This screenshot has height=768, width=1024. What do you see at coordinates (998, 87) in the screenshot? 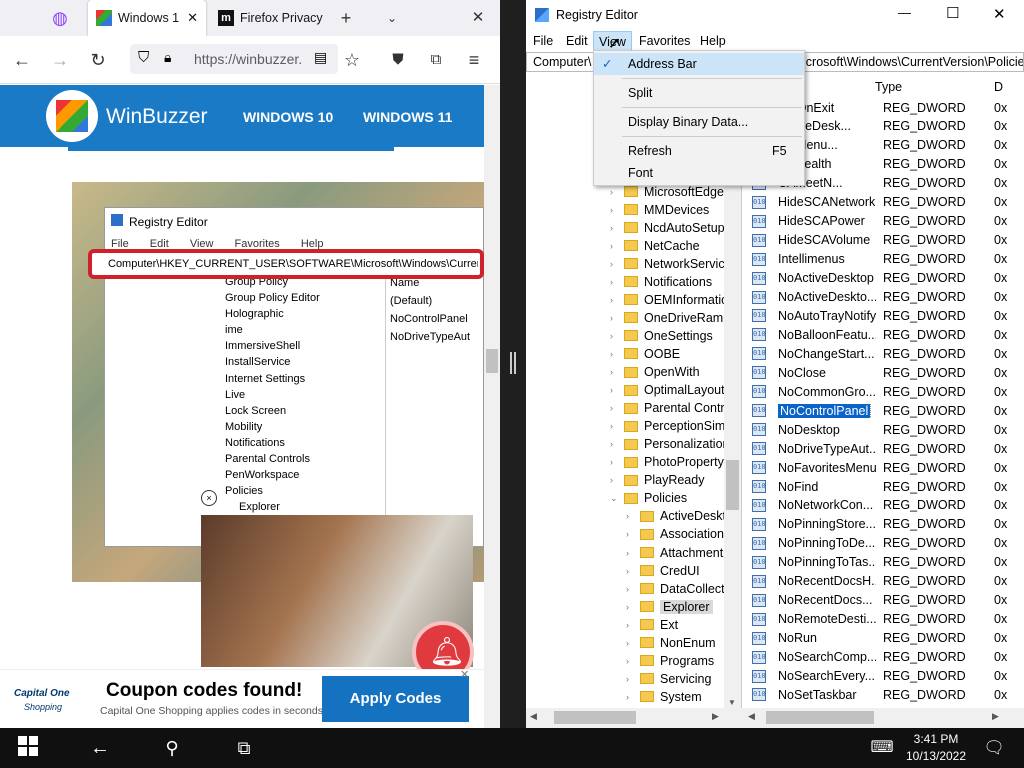
I see `column-header-data: D` at bounding box center [998, 87].